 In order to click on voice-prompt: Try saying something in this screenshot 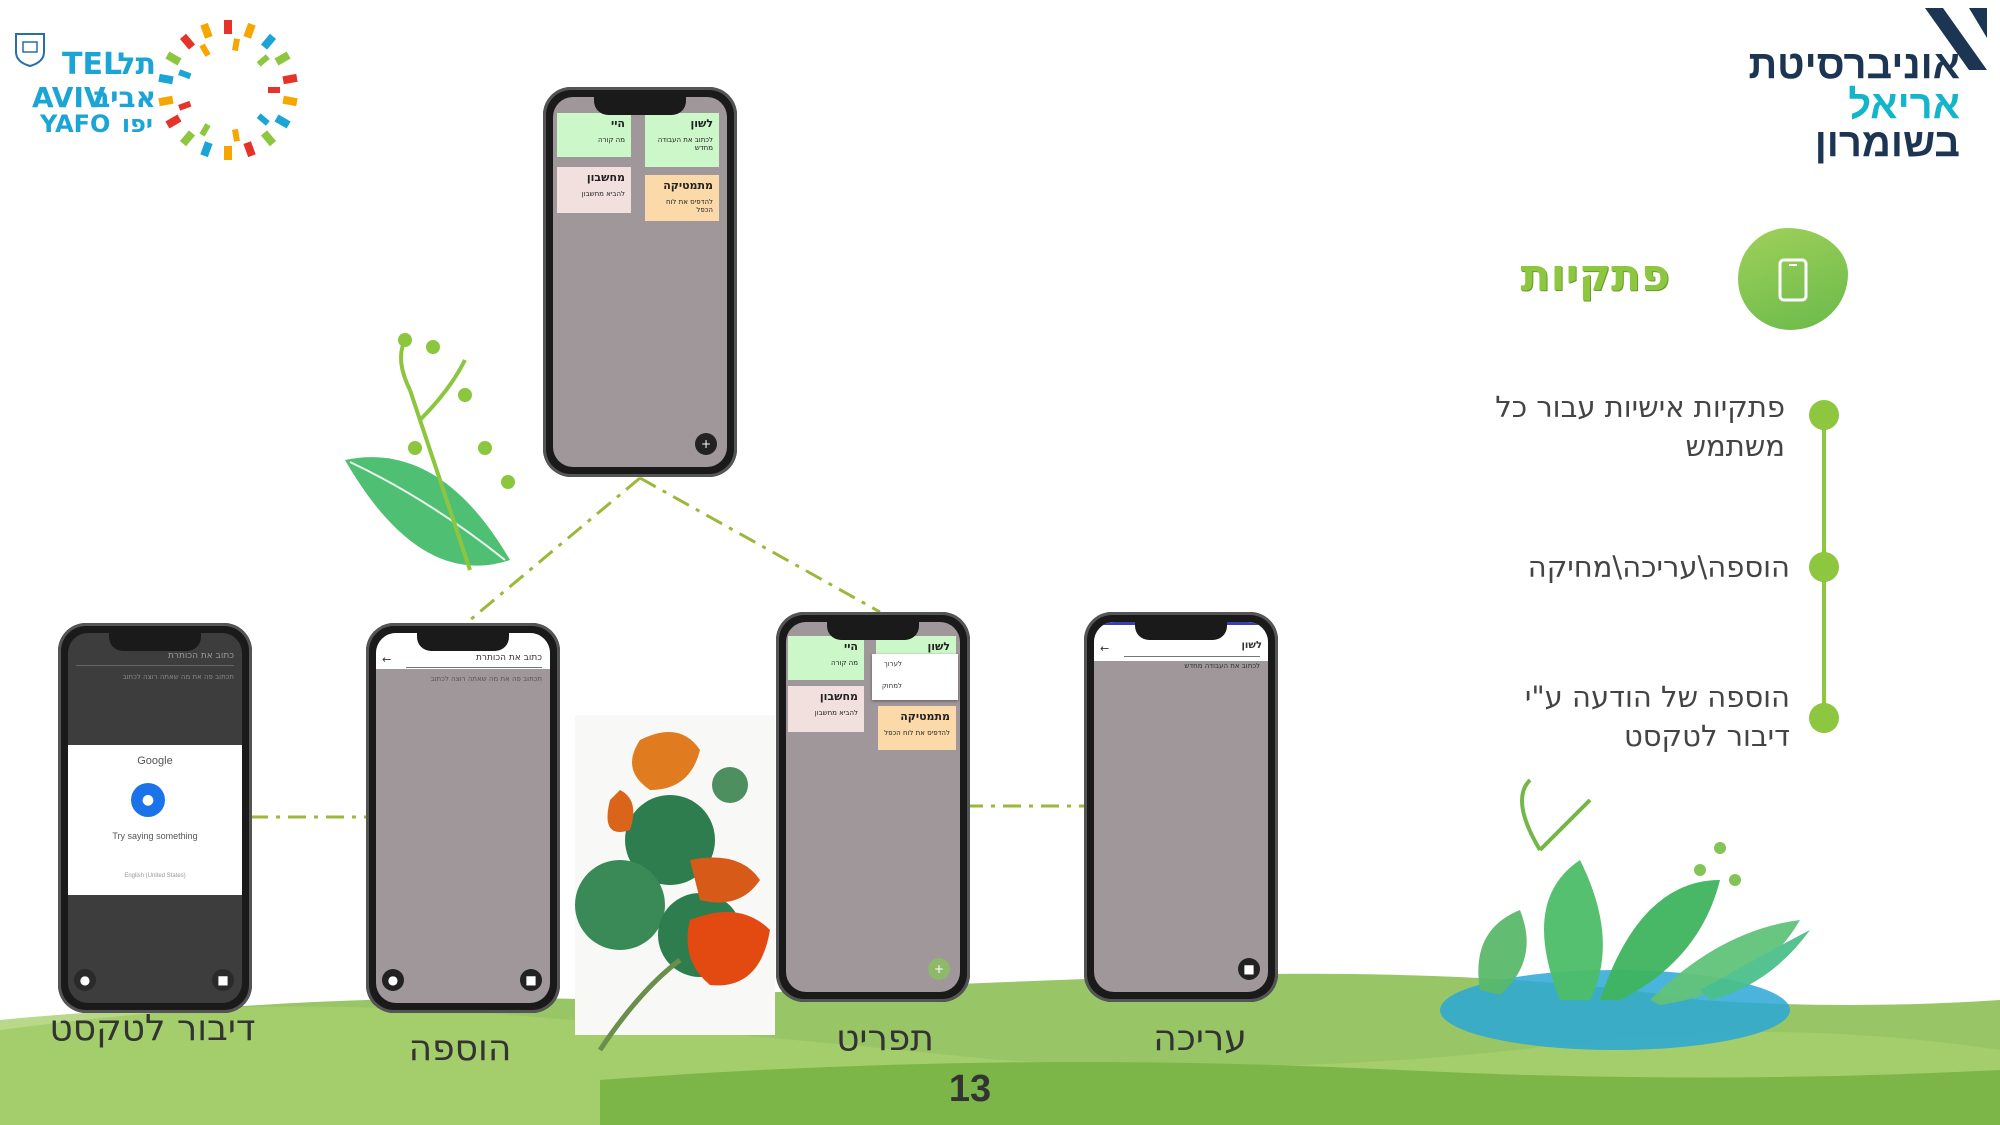, I will do `click(155, 836)`.